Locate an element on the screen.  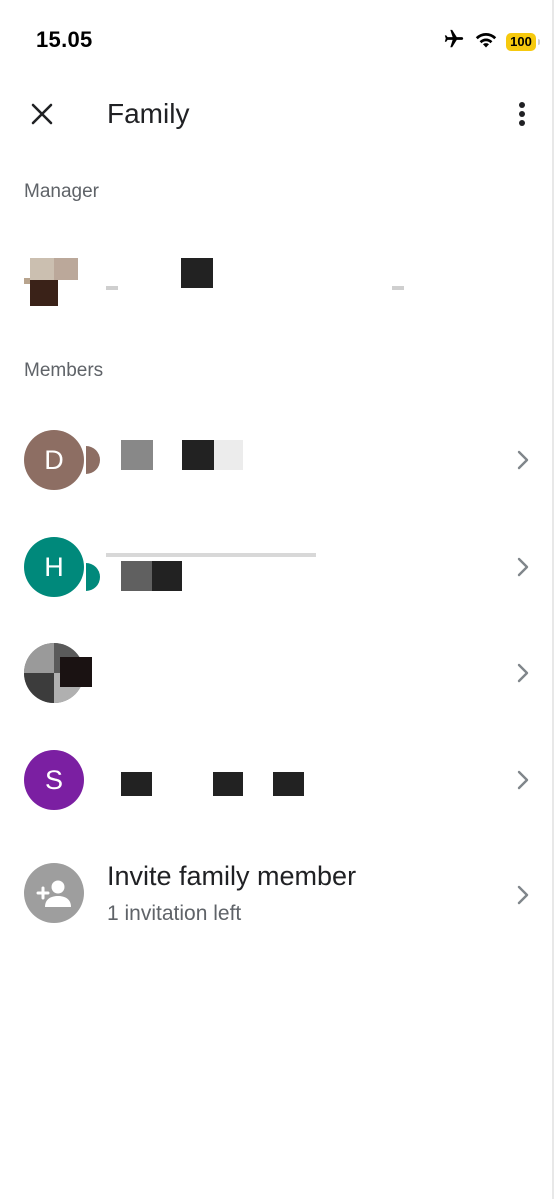
battery-icon: 100 is located at coordinates (523, 41).